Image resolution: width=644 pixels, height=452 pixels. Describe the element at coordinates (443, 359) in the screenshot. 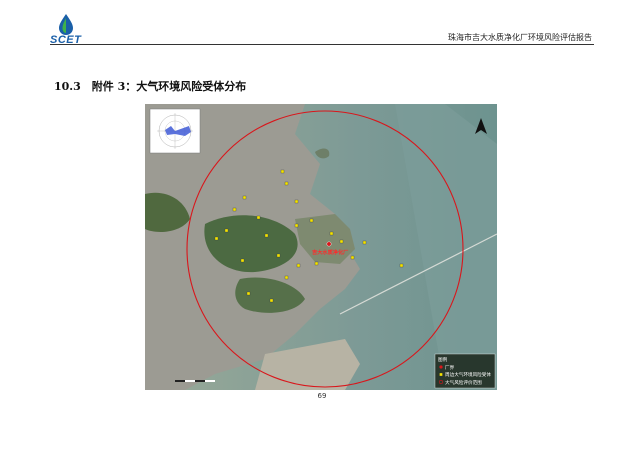

I see `legend-title: 图例` at that location.